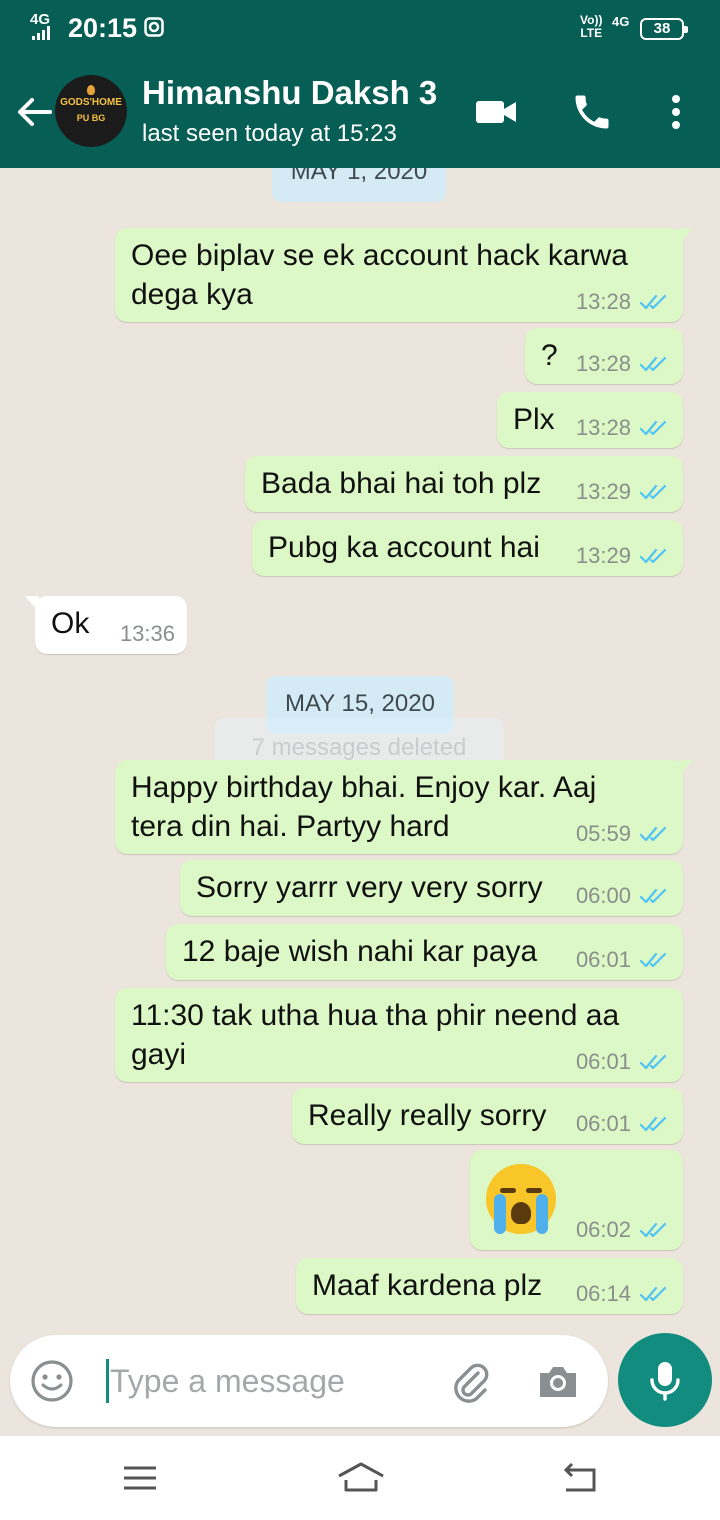  I want to click on message-time: 13:36, so click(147, 633).